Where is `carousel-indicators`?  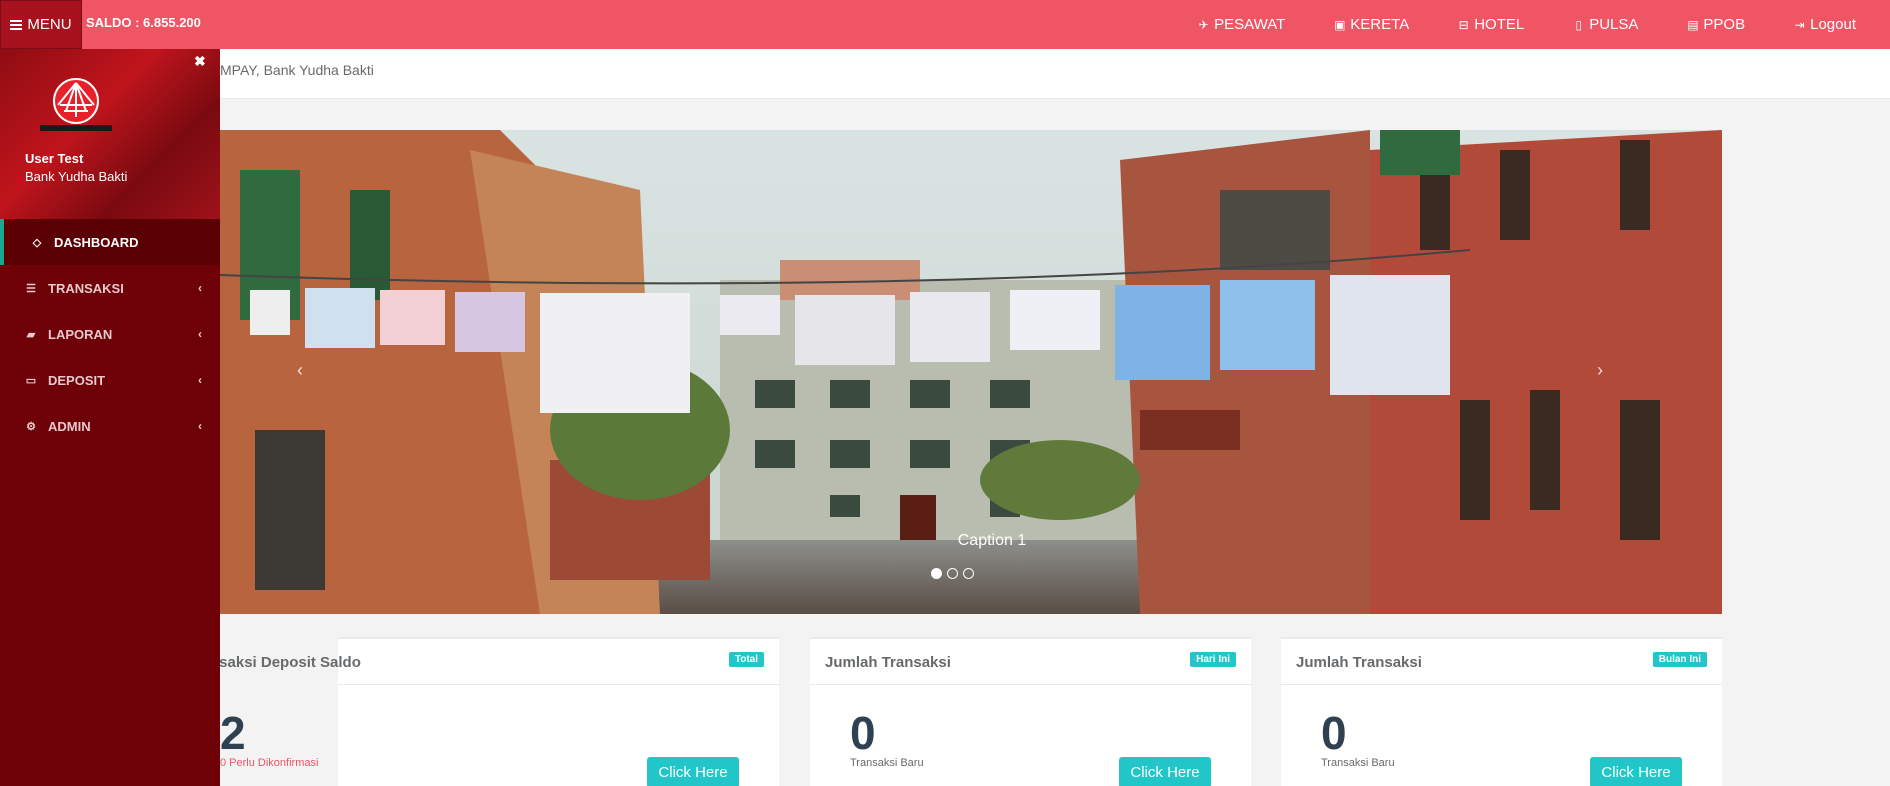 carousel-indicators is located at coordinates (952, 573).